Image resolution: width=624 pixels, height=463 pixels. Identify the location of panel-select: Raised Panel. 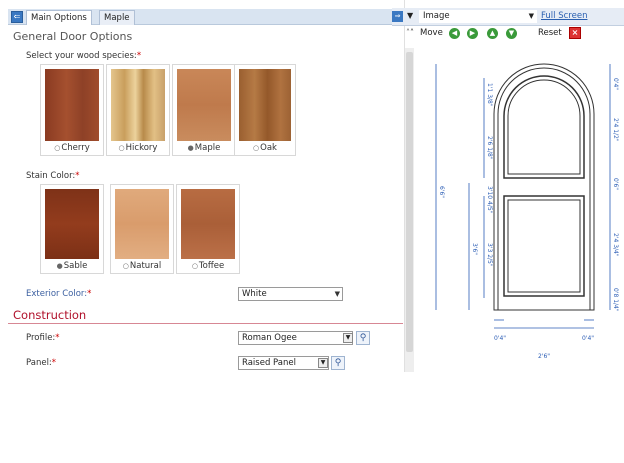
(283, 363).